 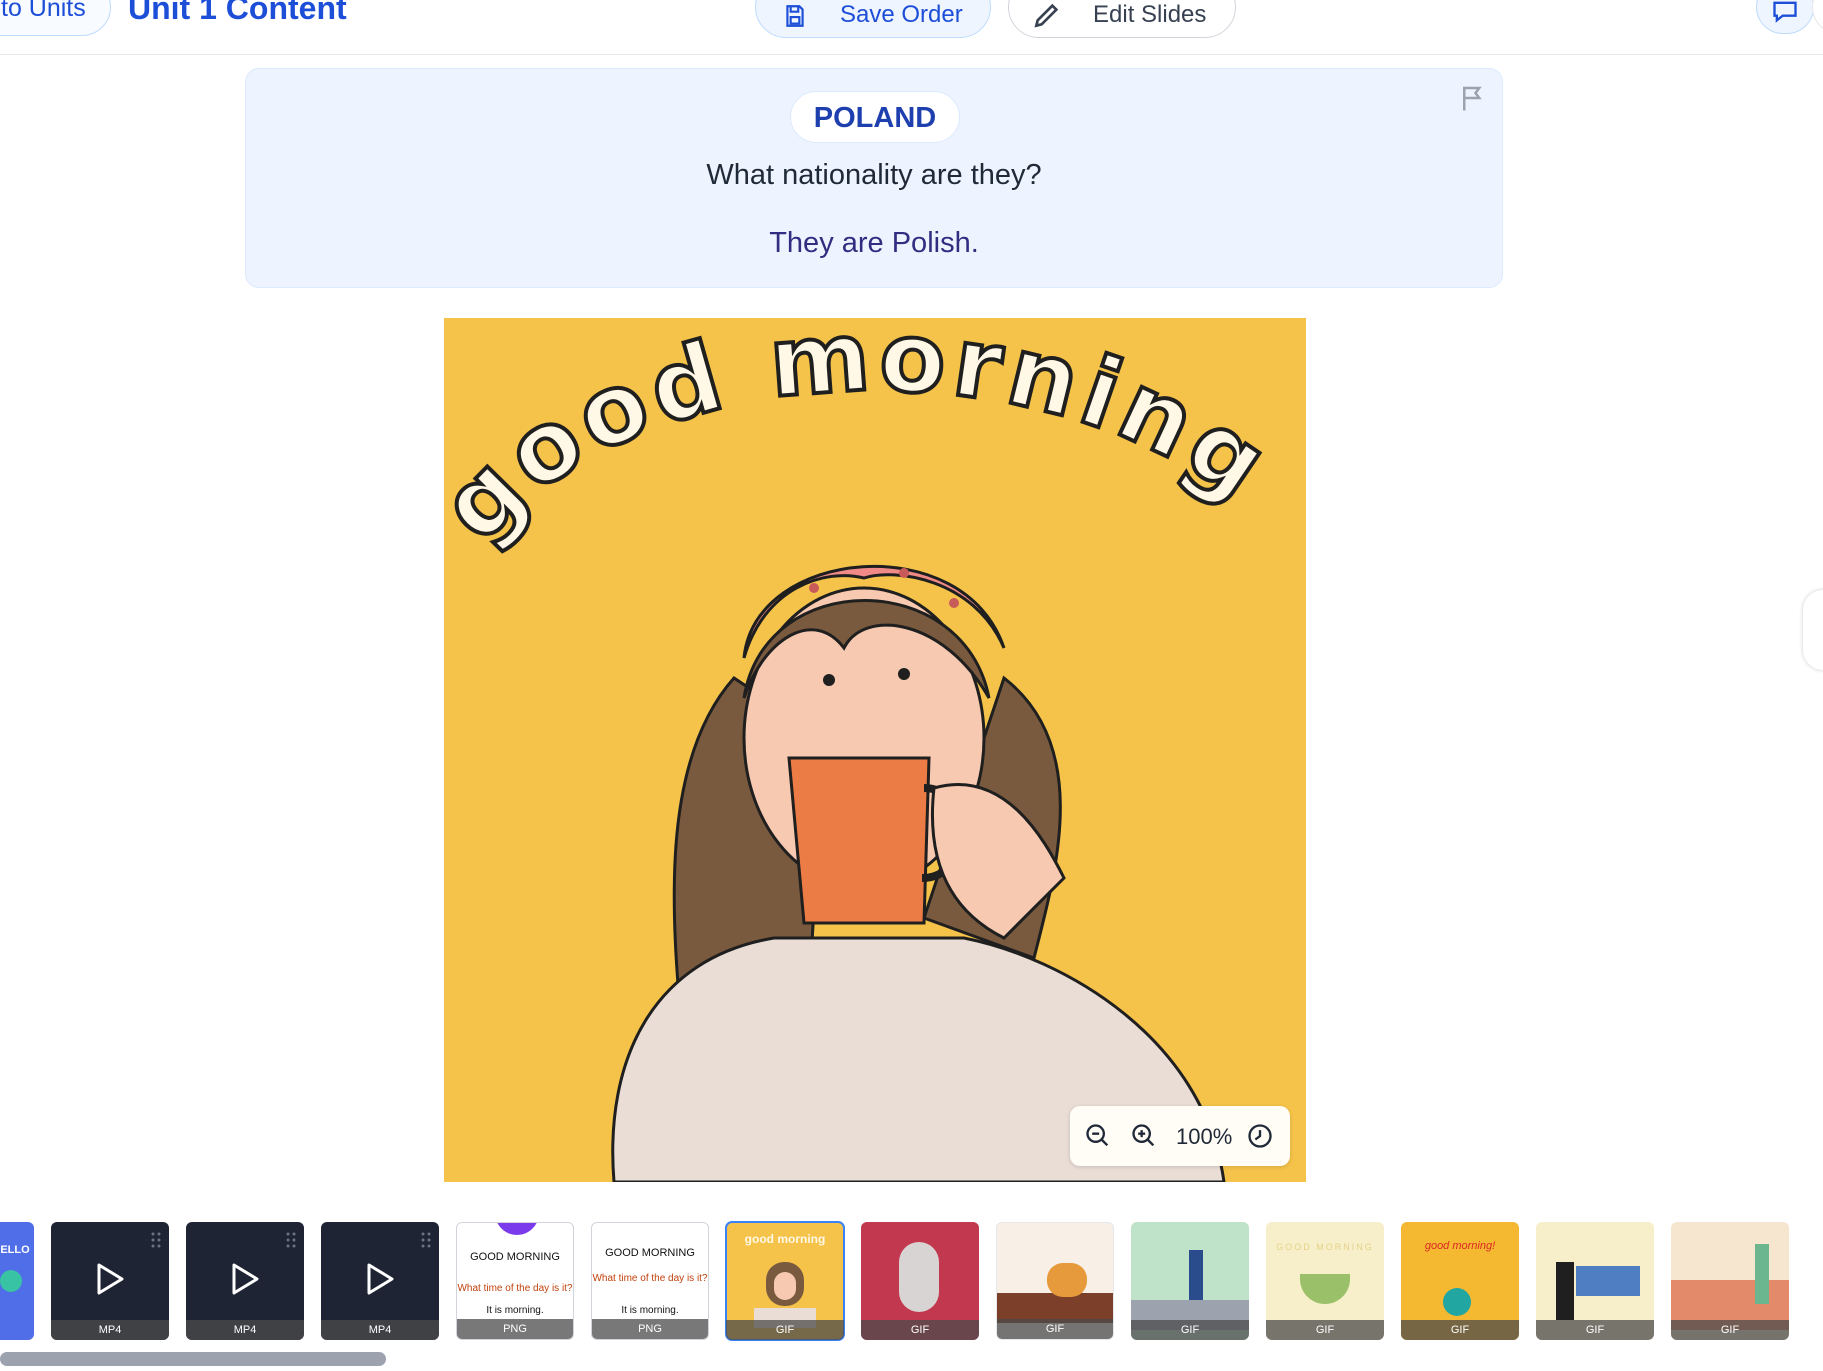 What do you see at coordinates (17, 1281) in the screenshot?
I see `thumbnail: ELLO` at bounding box center [17, 1281].